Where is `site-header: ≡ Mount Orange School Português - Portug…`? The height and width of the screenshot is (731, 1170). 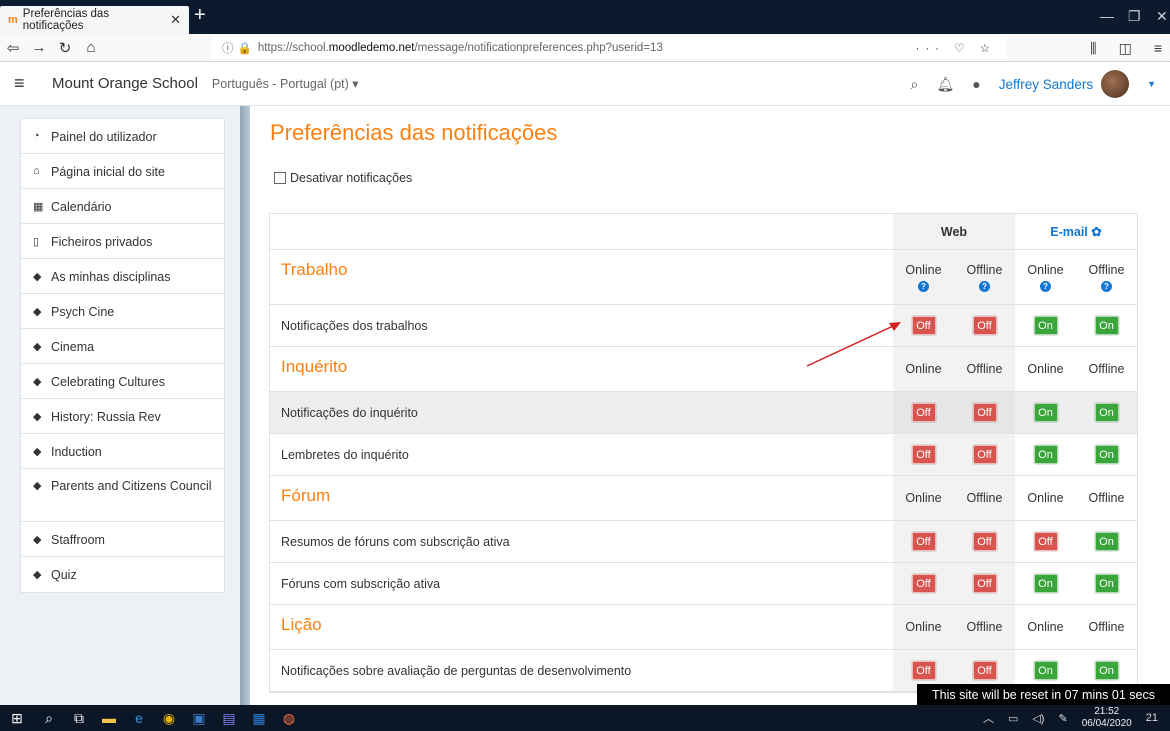
site-header: ≡ Mount Orange School Português - Portug… is located at coordinates (585, 84).